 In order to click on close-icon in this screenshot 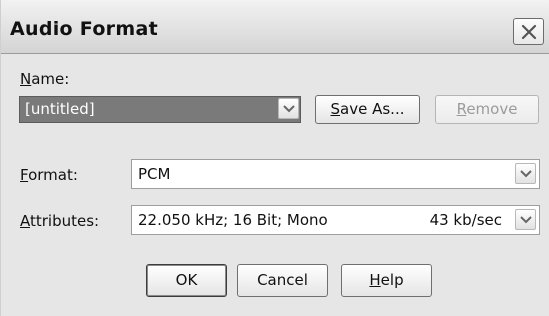, I will do `click(529, 32)`.